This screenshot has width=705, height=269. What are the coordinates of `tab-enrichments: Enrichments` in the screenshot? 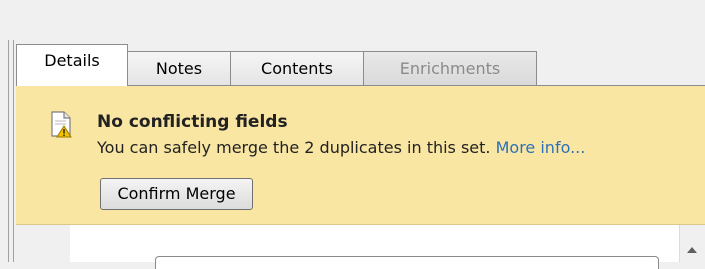 It's located at (450, 68).